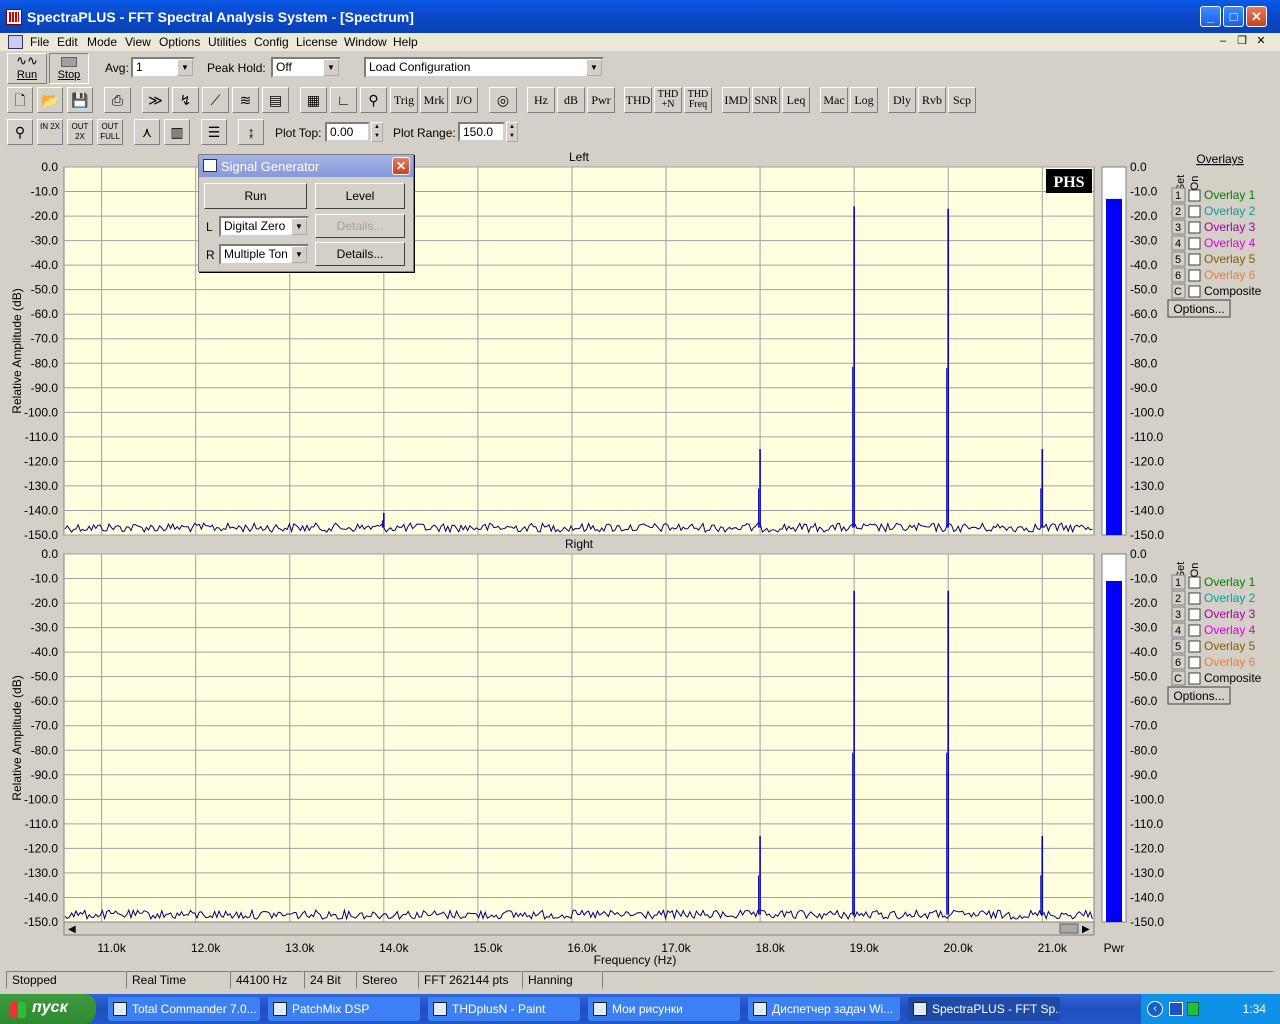 This screenshot has width=1280, height=1024. What do you see at coordinates (48, 1009) in the screenshot?
I see `start-button: пуск` at bounding box center [48, 1009].